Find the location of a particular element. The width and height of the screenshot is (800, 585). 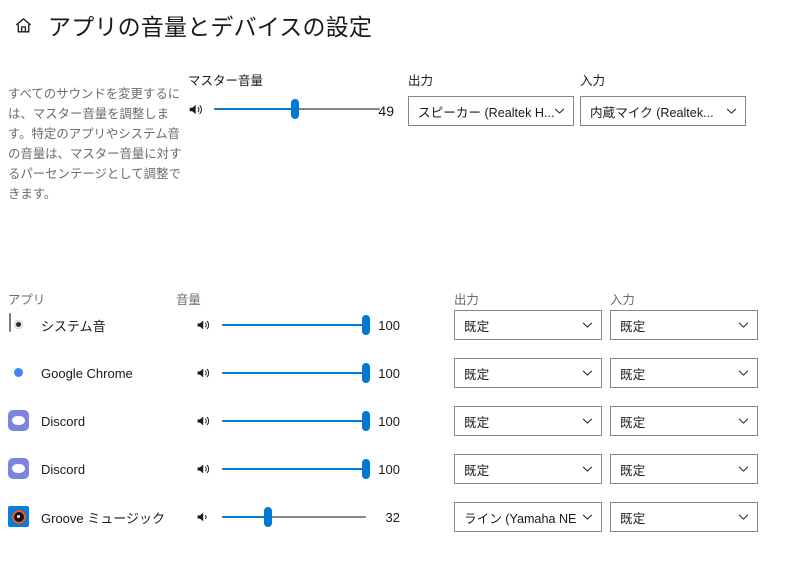

page-title: アプリの音量とデバイスの設定 is located at coordinates (210, 27).